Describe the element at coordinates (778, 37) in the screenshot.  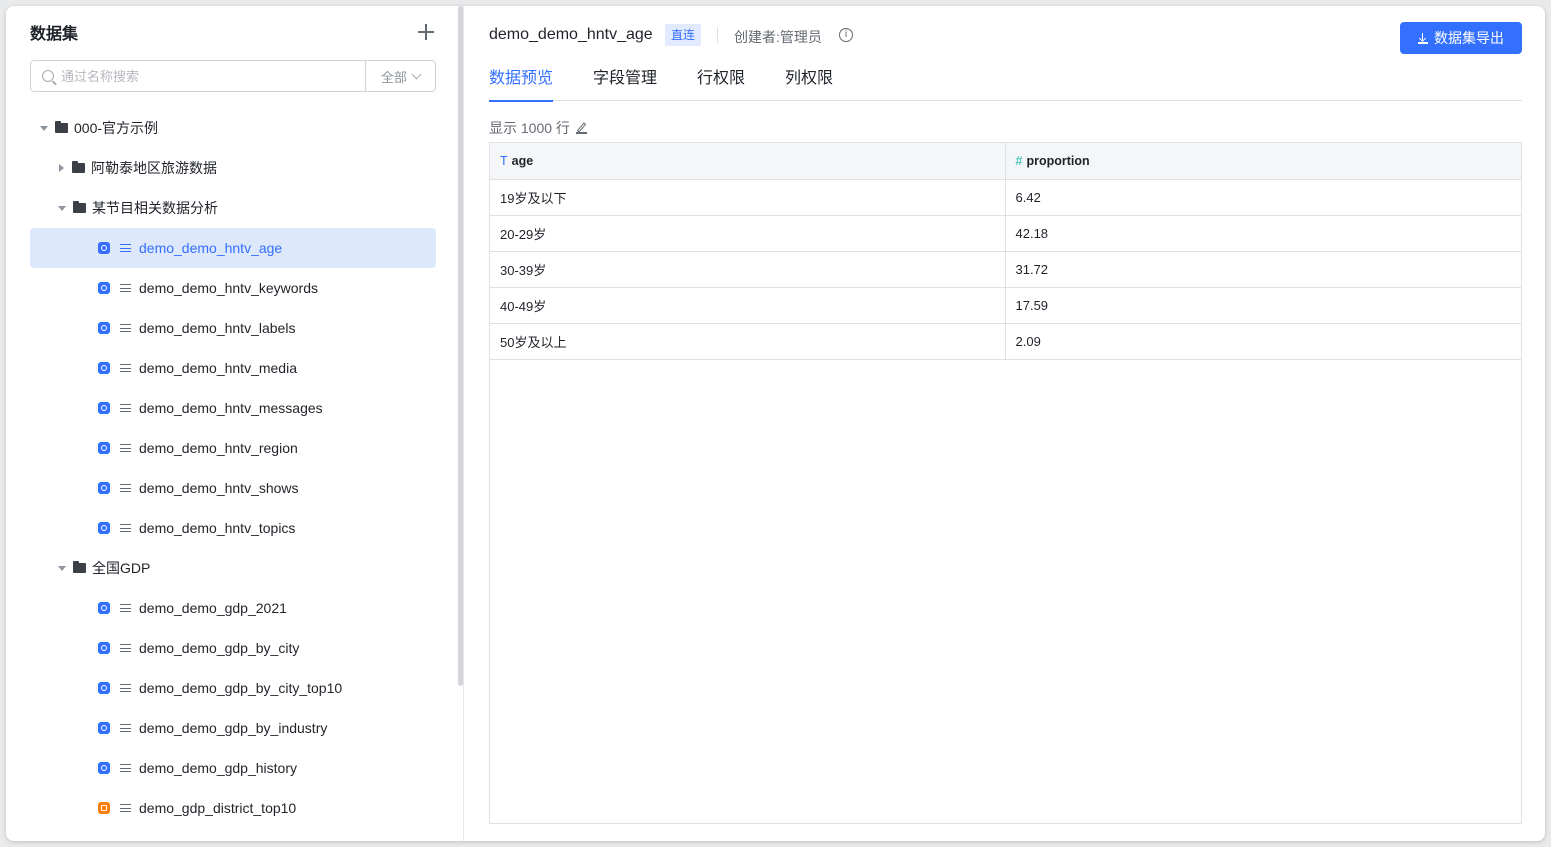
I see `creator-label: 创建者:管理员` at that location.